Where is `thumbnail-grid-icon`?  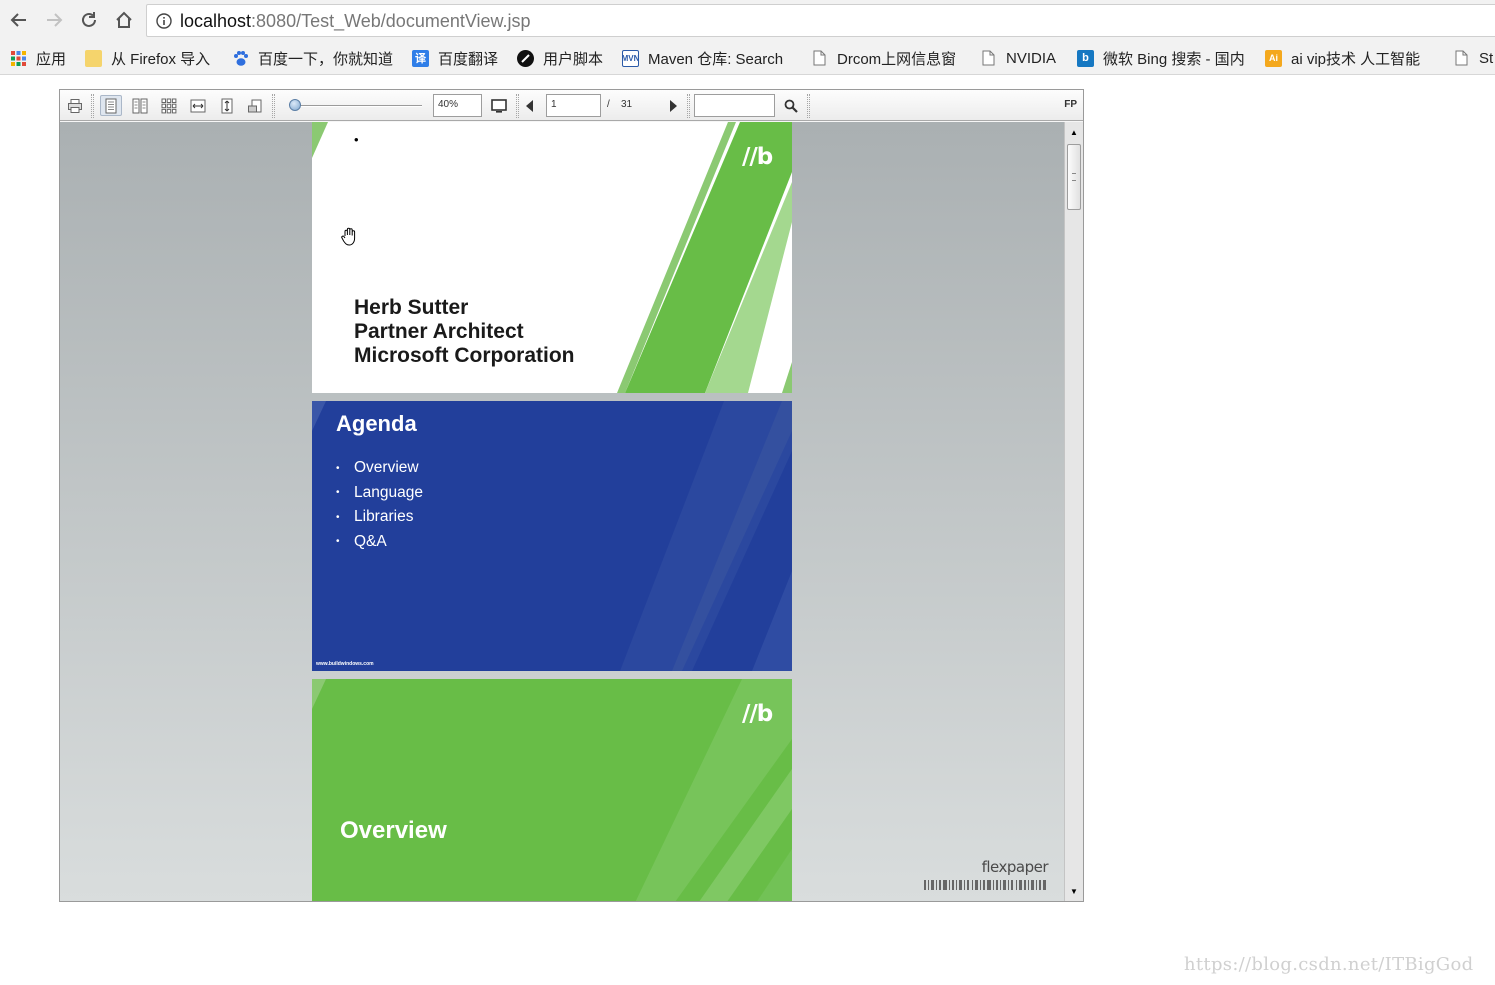 thumbnail-grid-icon is located at coordinates (169, 105).